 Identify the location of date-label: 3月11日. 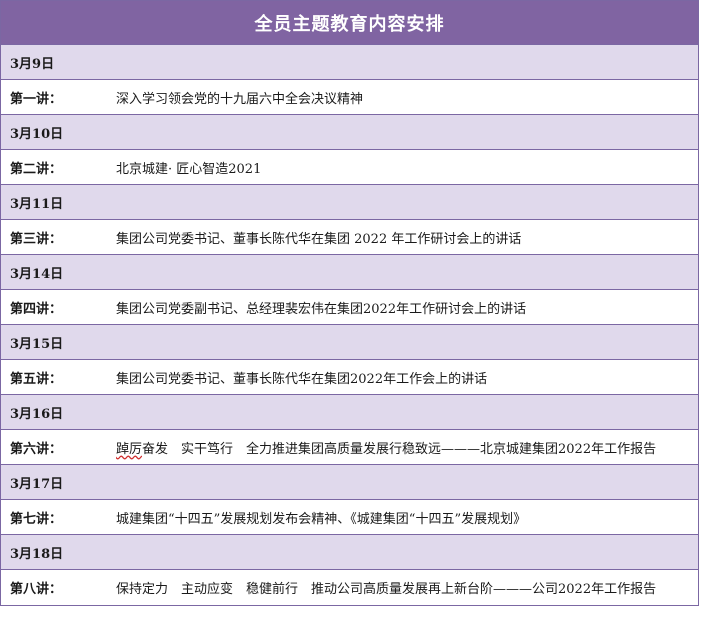
(37, 204).